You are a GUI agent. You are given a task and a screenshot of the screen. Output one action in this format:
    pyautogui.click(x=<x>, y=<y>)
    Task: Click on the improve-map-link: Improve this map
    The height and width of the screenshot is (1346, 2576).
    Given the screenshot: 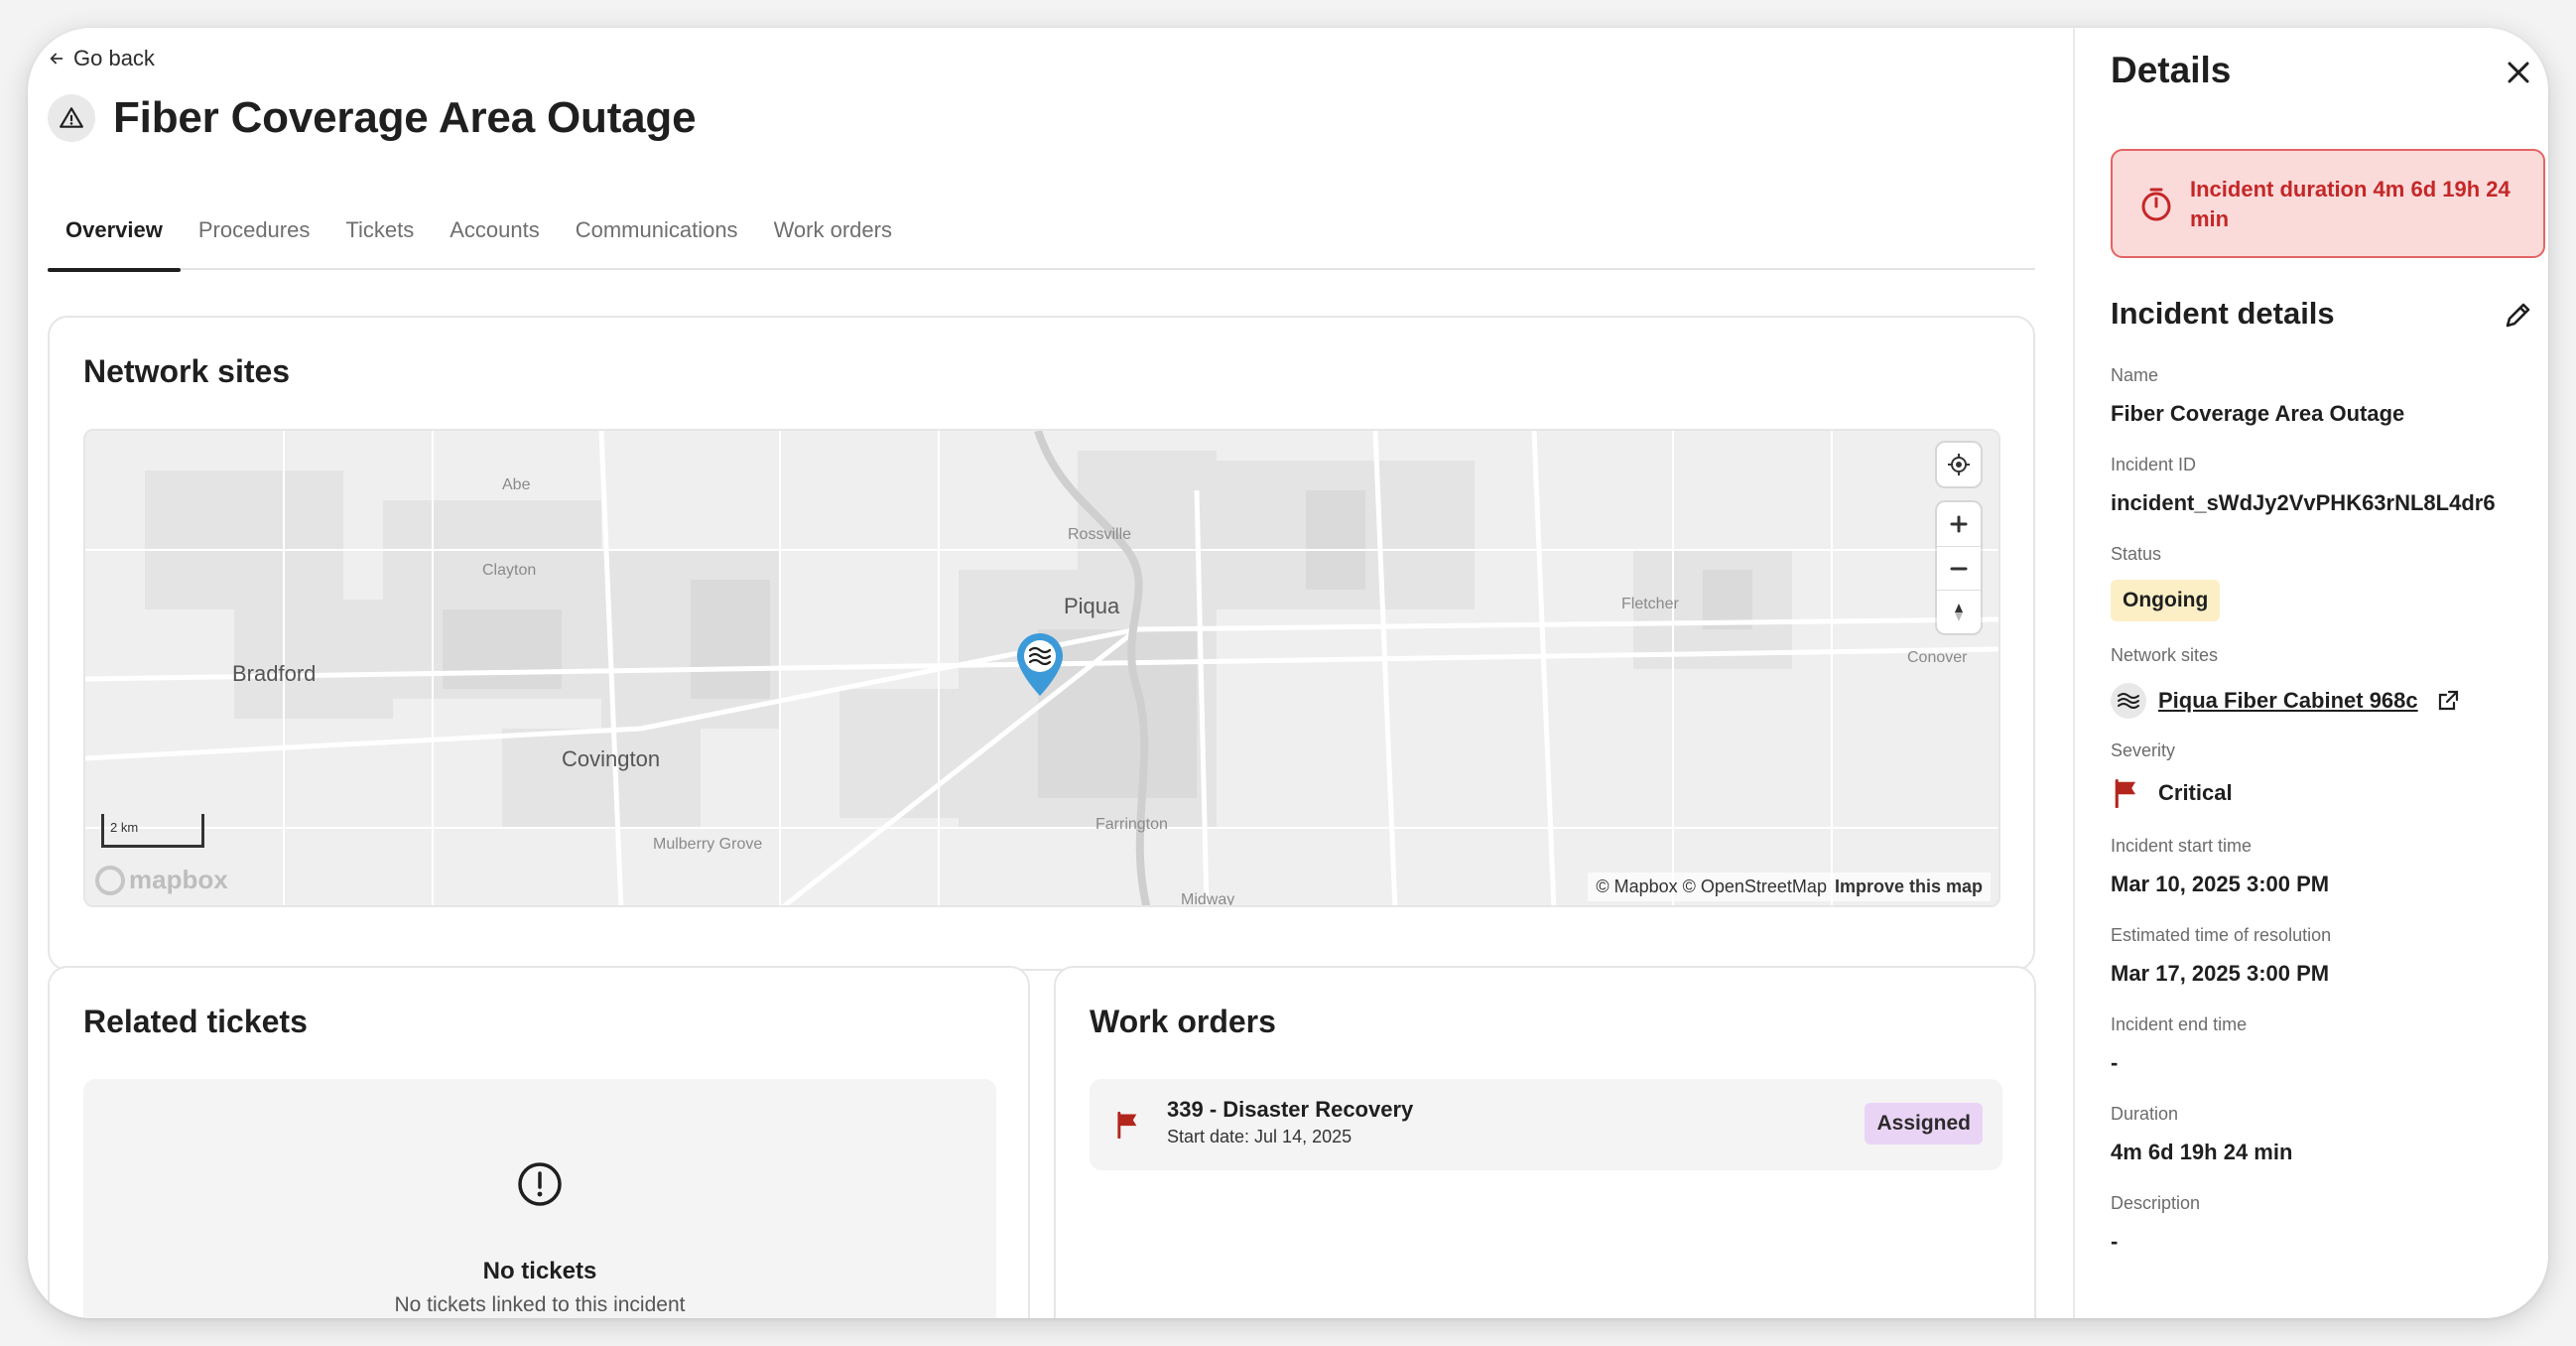 What is the action you would take?
    pyautogui.click(x=1909, y=886)
    